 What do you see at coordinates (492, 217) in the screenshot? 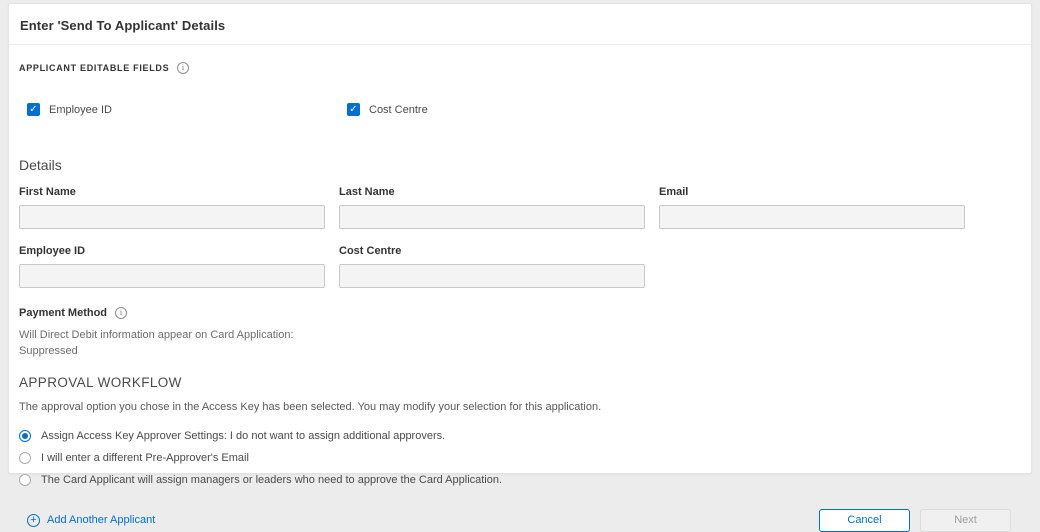
I see `last-name-input` at bounding box center [492, 217].